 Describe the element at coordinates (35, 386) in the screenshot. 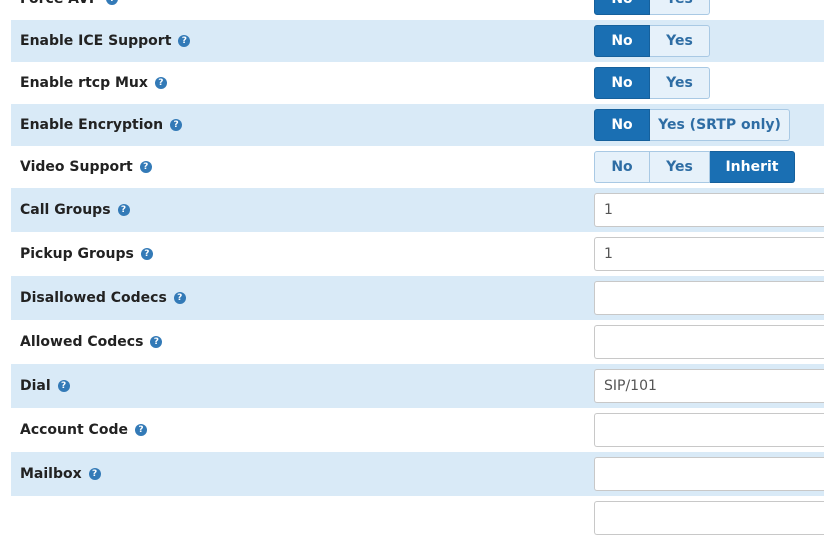

I see `dial-label-text: Dial` at that location.